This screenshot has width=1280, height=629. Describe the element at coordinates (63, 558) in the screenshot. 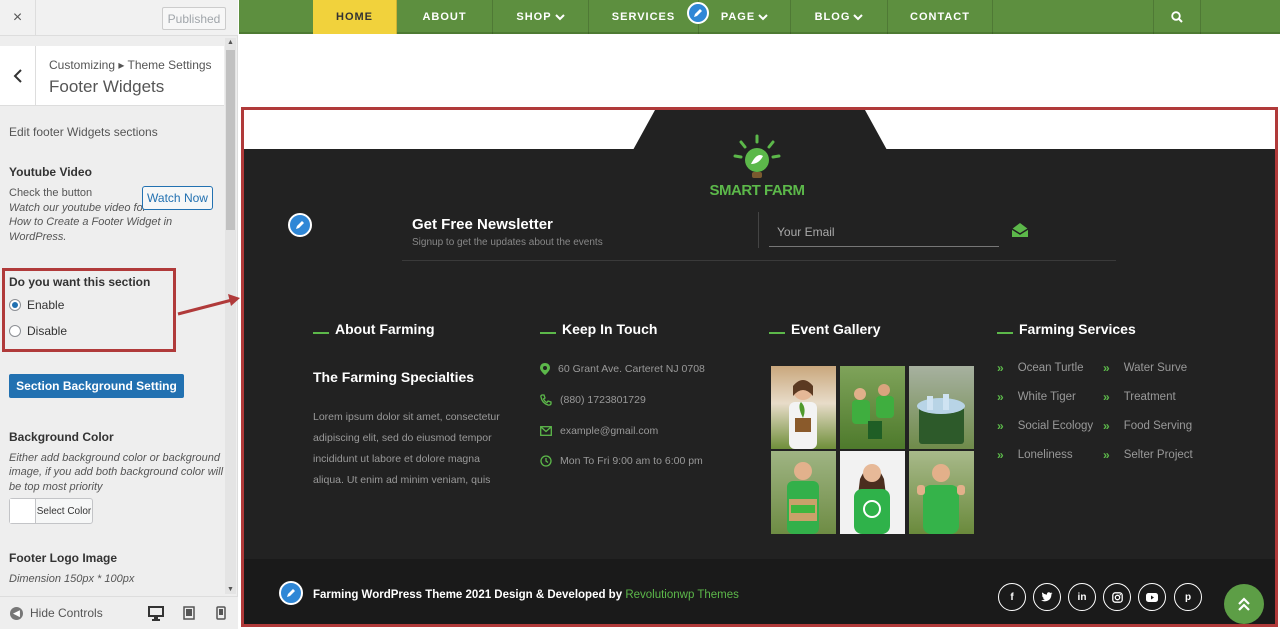

I see `footer-logo-heading: Footer Logo Image` at that location.